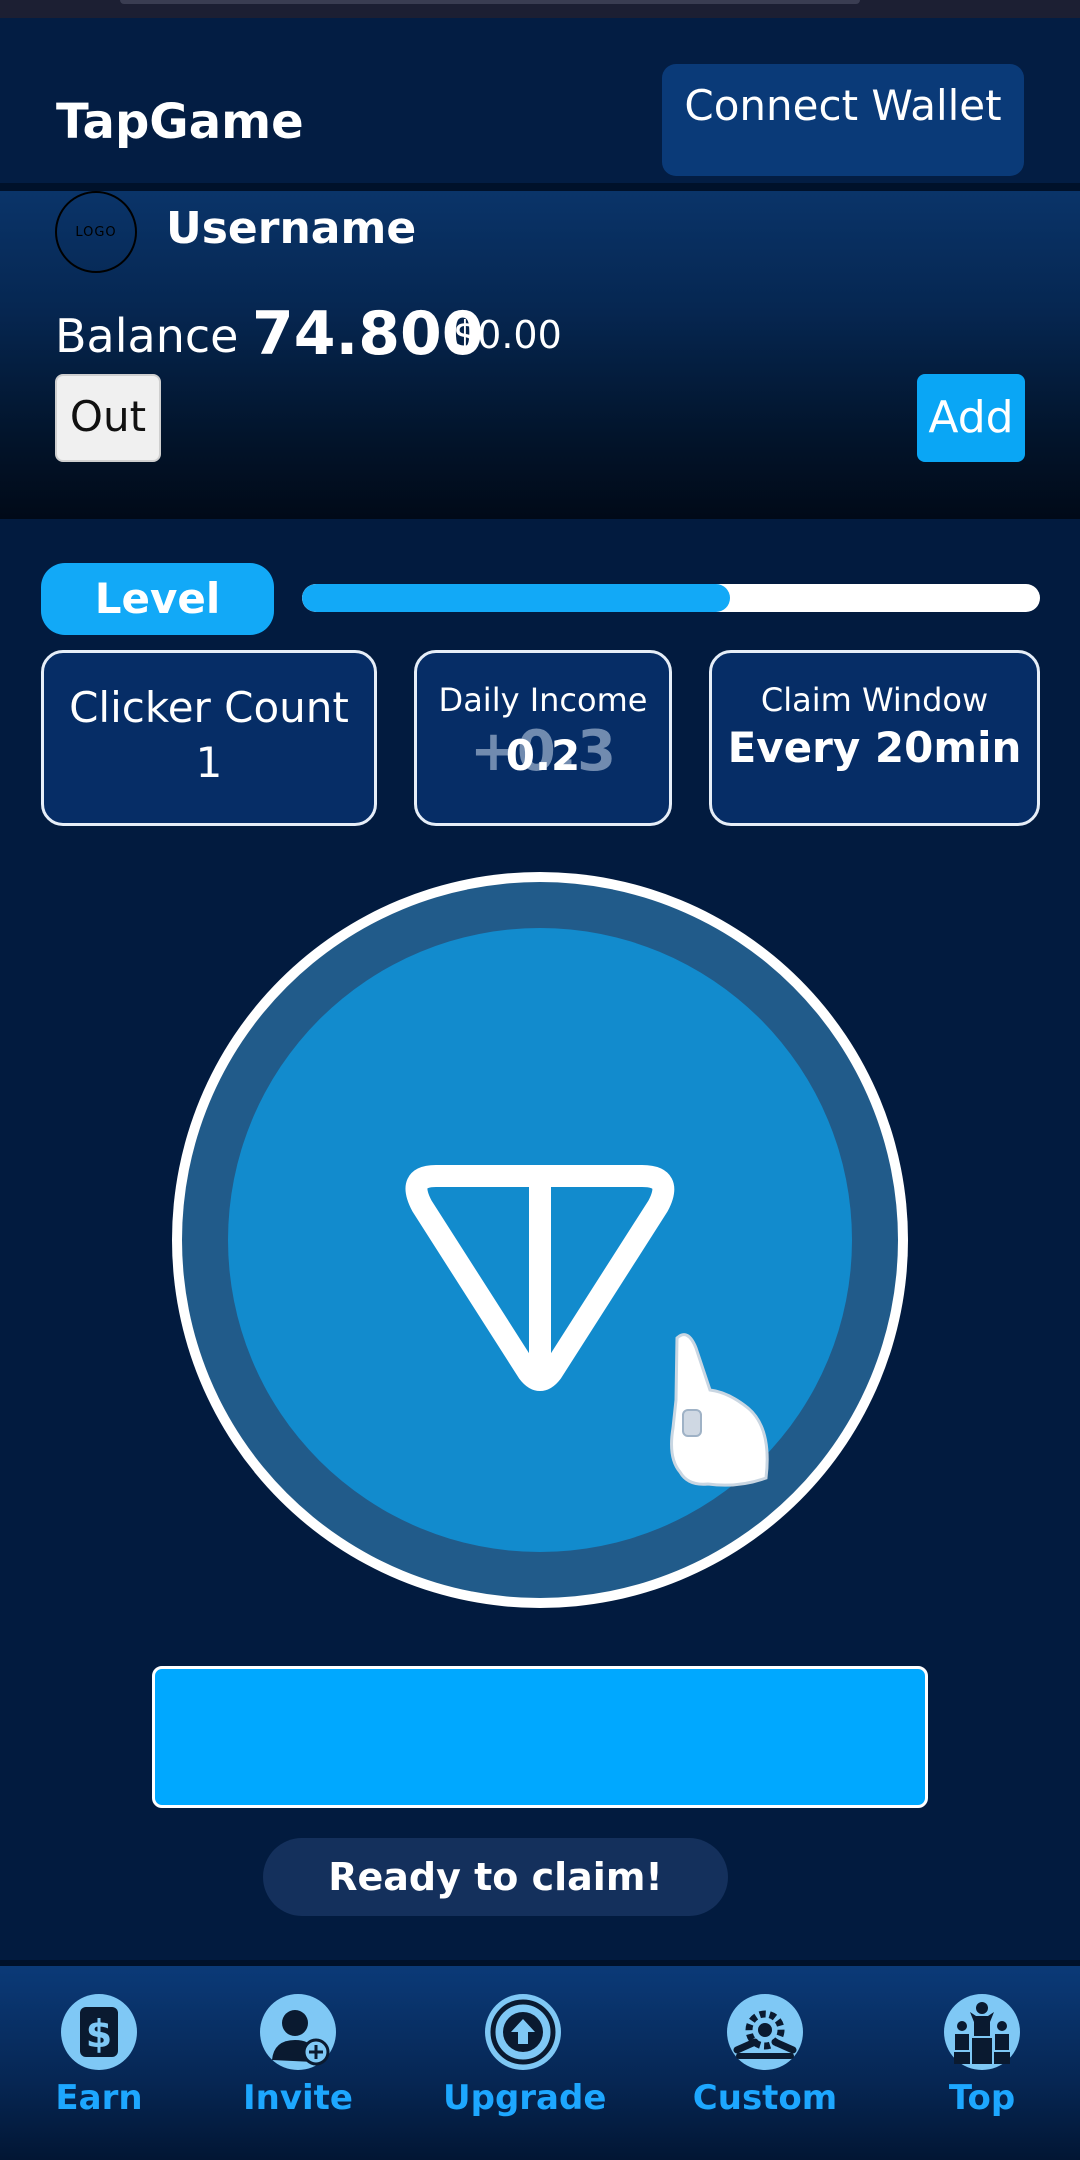 This screenshot has height=2160, width=1080. Describe the element at coordinates (765, 2098) in the screenshot. I see `nav-label-custom: Custom` at that location.